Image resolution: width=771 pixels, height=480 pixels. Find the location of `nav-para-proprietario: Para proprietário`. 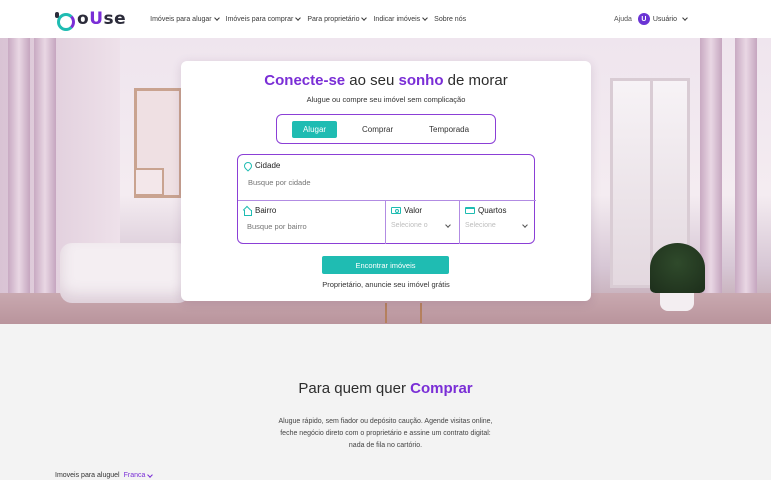

nav-para-proprietario: Para proprietário is located at coordinates (337, 19).